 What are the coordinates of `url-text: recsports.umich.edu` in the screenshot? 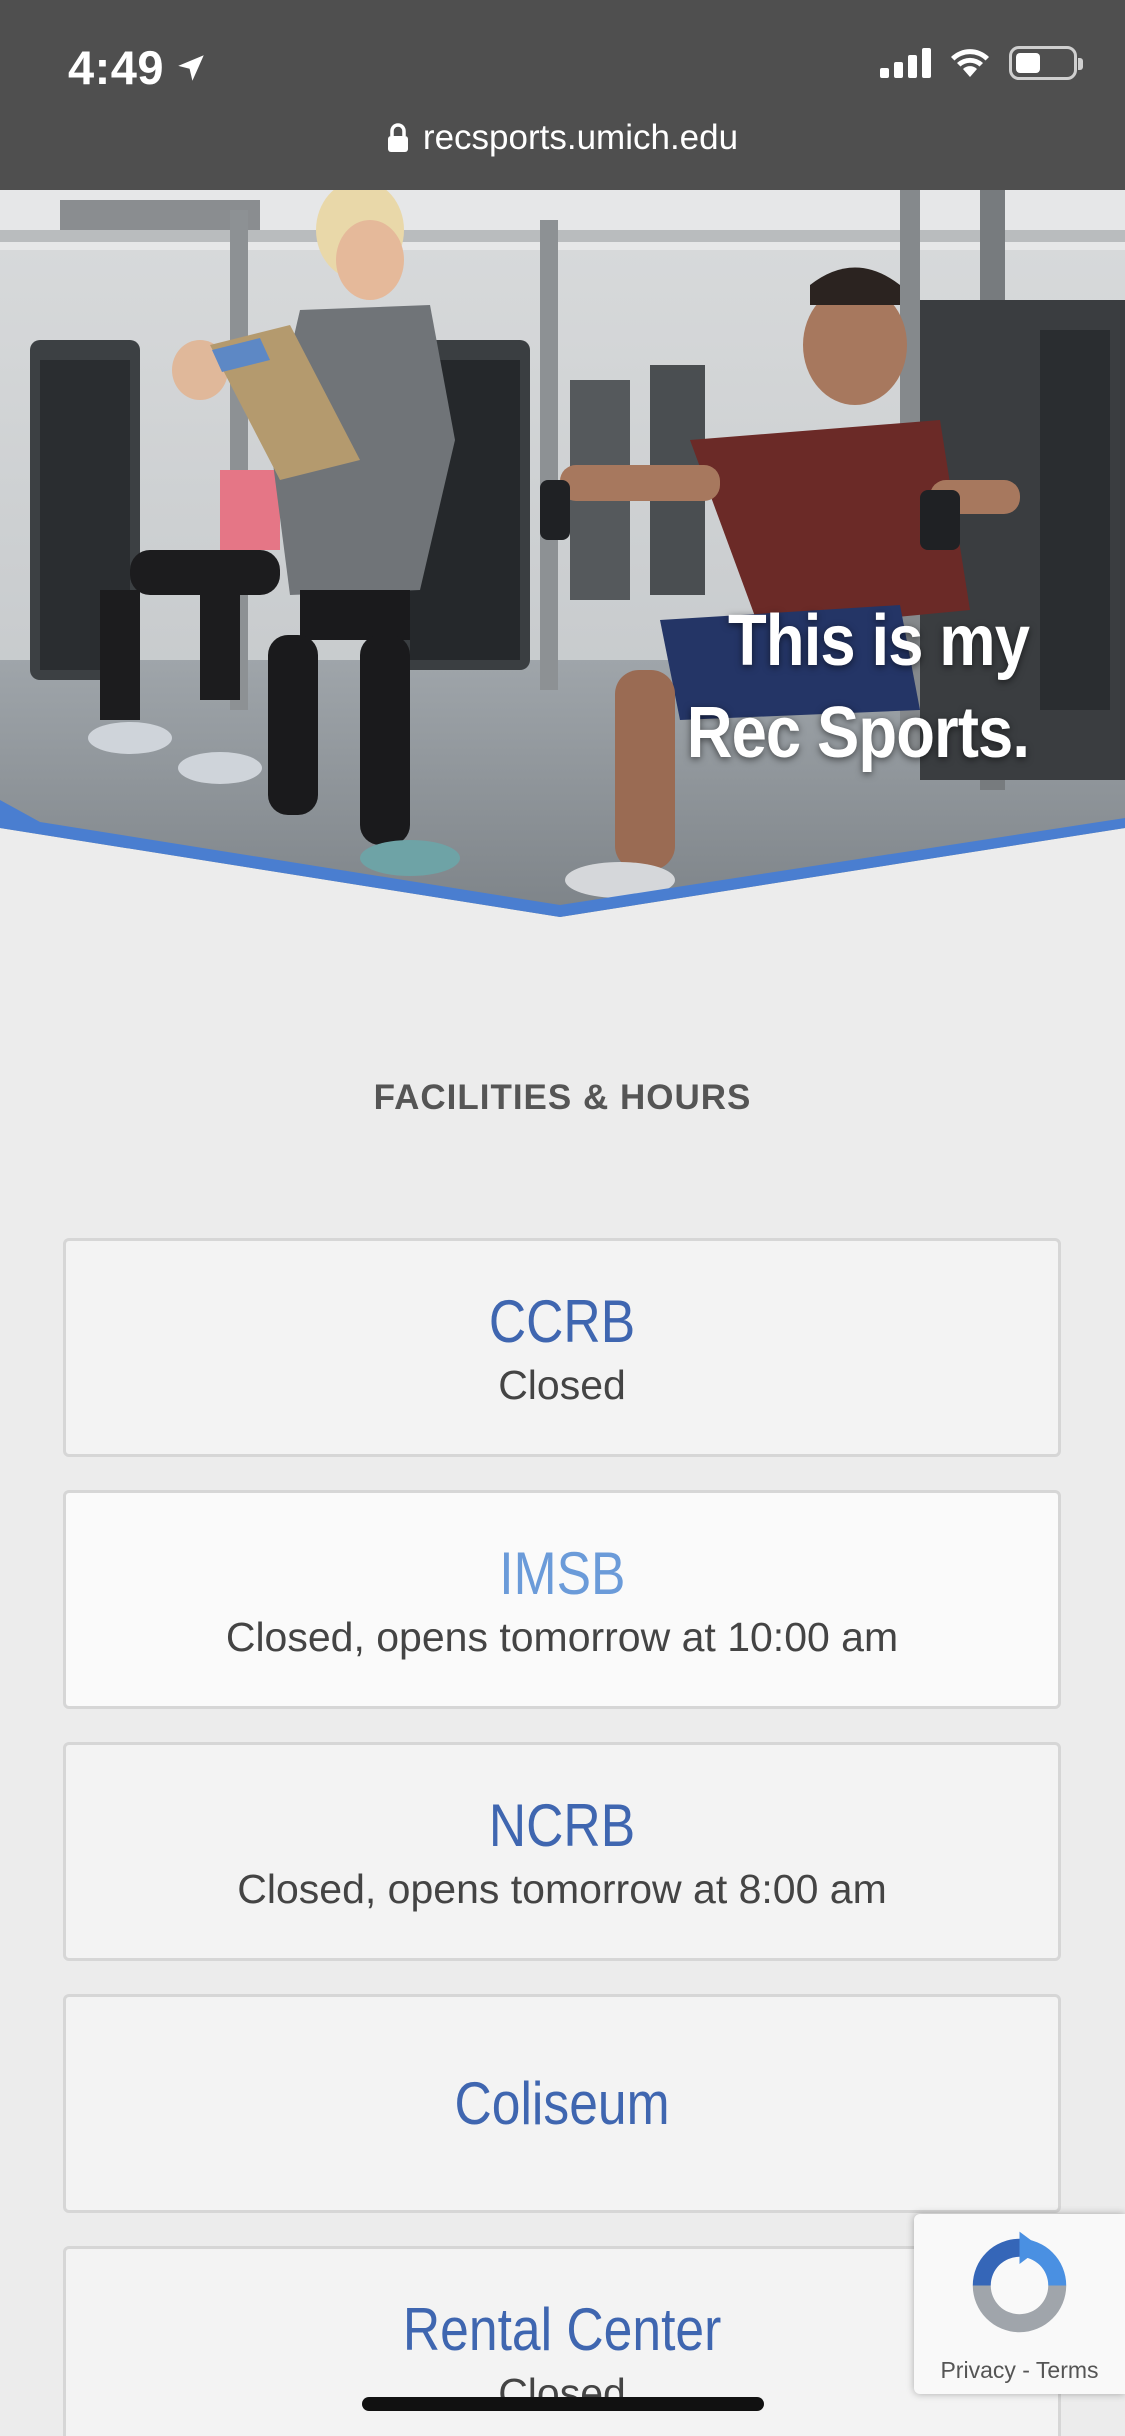 It's located at (580, 137).